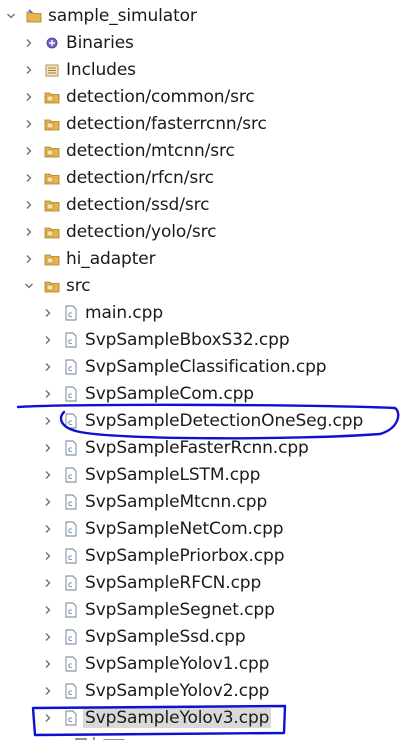 Image resolution: width=412 pixels, height=740 pixels. I want to click on tree-item-label: detection/rfcn/src, so click(140, 177).